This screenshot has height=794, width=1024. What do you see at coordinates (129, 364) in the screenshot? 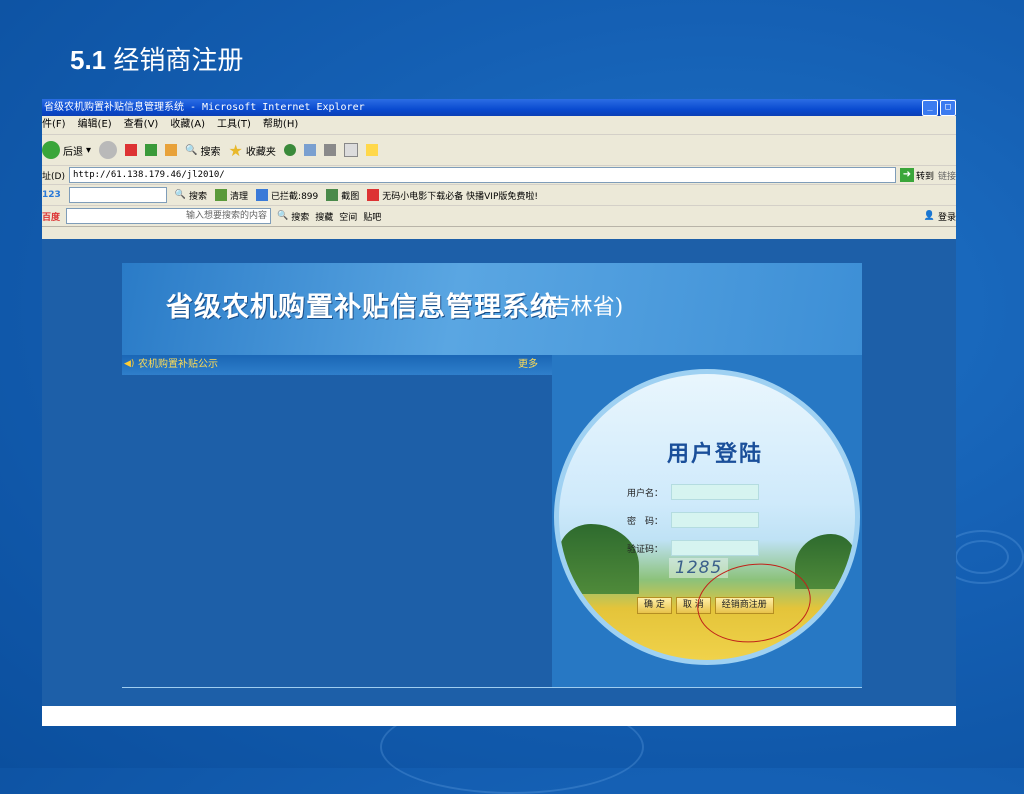
I see `speaker-icon: ◀)` at bounding box center [129, 364].